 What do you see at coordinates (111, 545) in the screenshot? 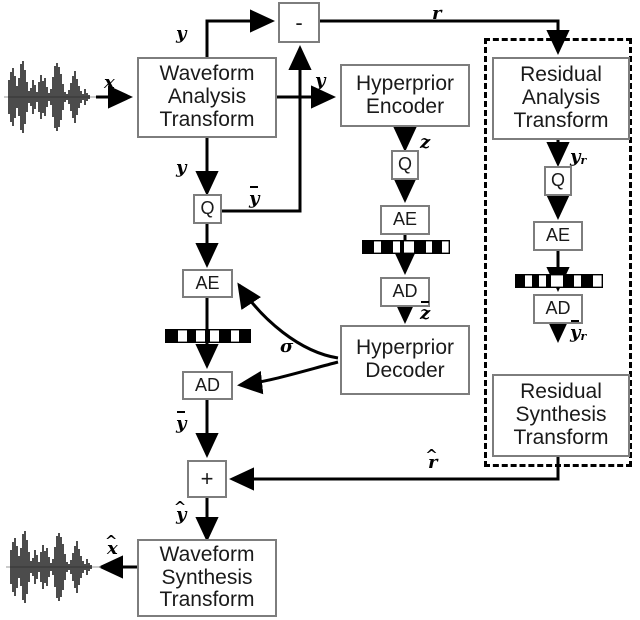
I see `signal-label-x-hat-output: ^ x` at bounding box center [111, 545].